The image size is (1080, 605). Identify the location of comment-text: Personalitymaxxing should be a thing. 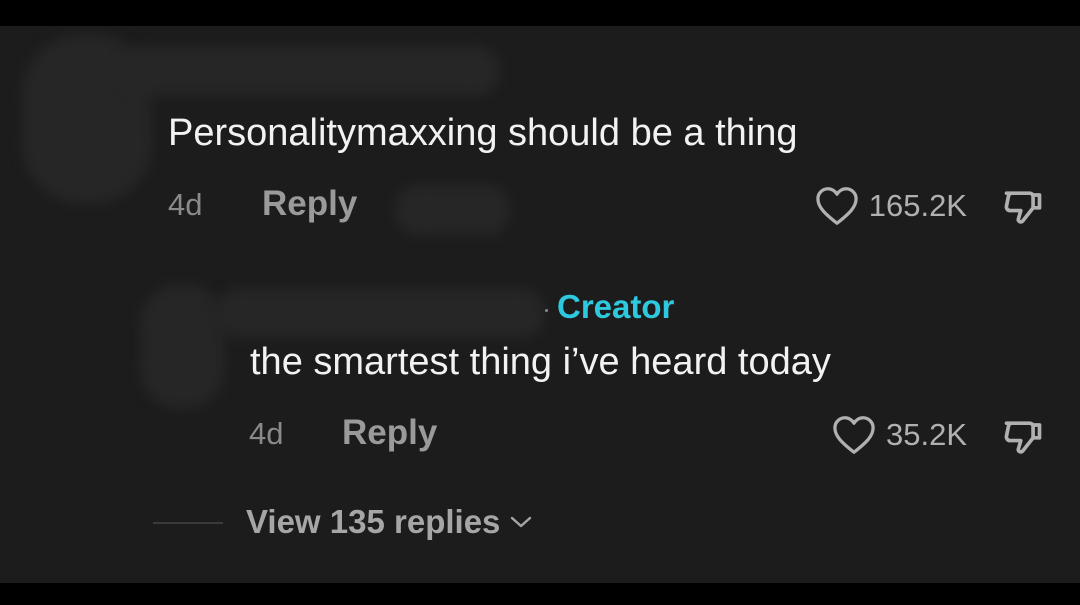
(483, 133).